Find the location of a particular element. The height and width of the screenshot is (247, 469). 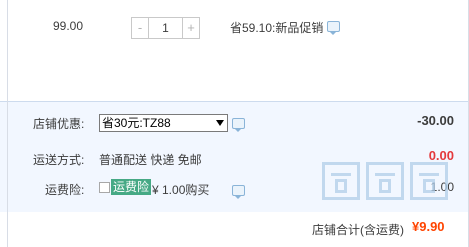

promotion-text: 省59.10:新品促销 is located at coordinates (285, 27).